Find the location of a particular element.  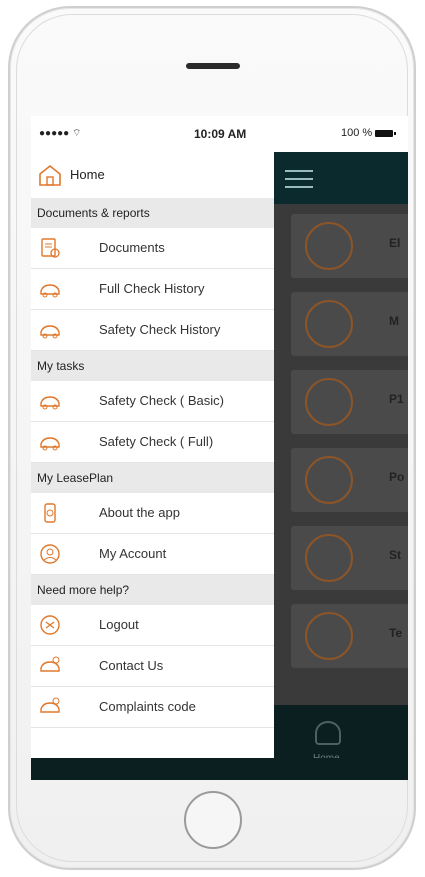

drawer-item-contact-us: Contact Us is located at coordinates (152, 666).